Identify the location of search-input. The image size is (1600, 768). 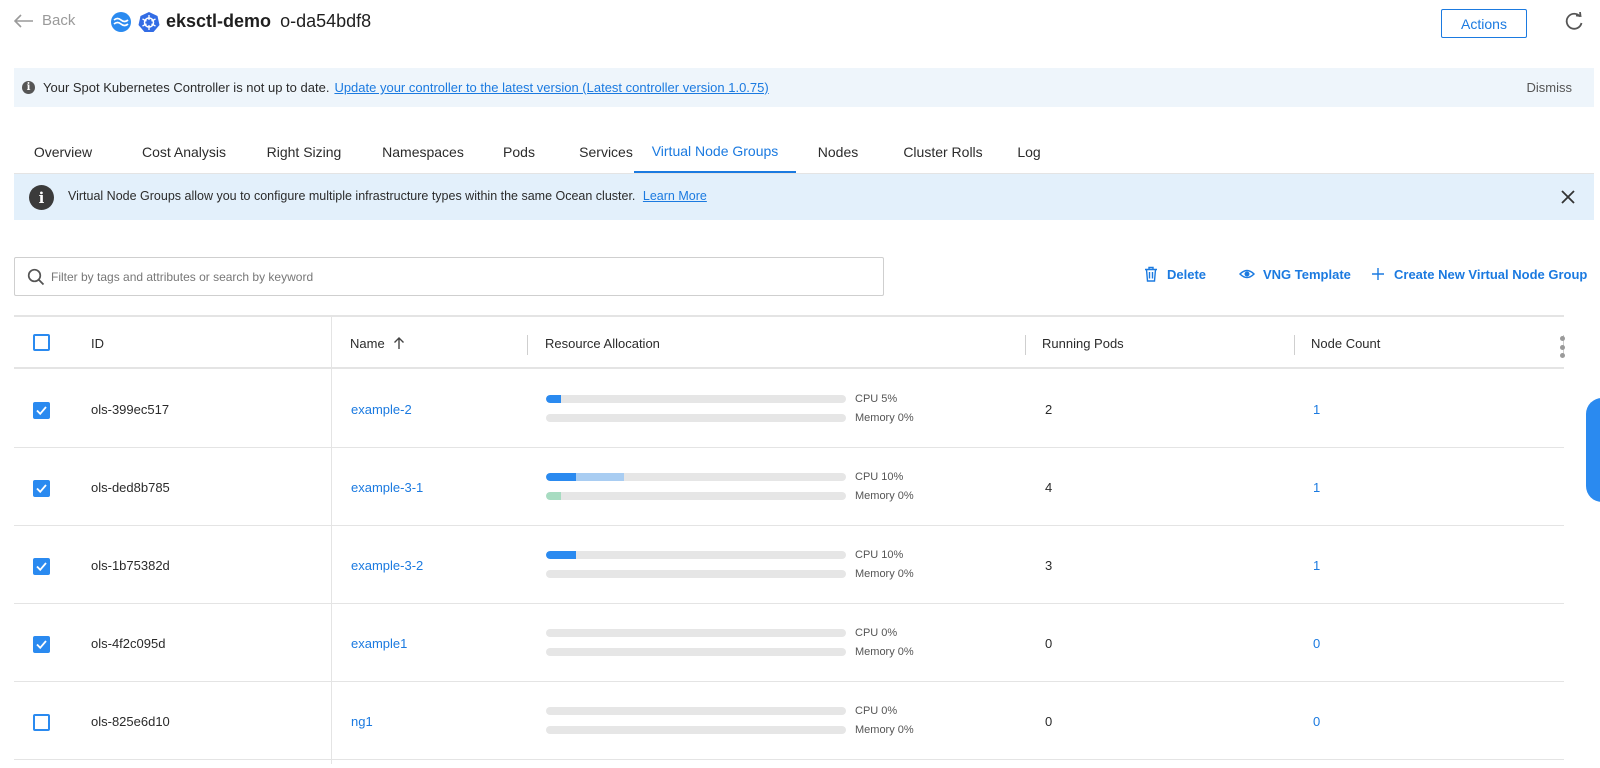
(451, 276).